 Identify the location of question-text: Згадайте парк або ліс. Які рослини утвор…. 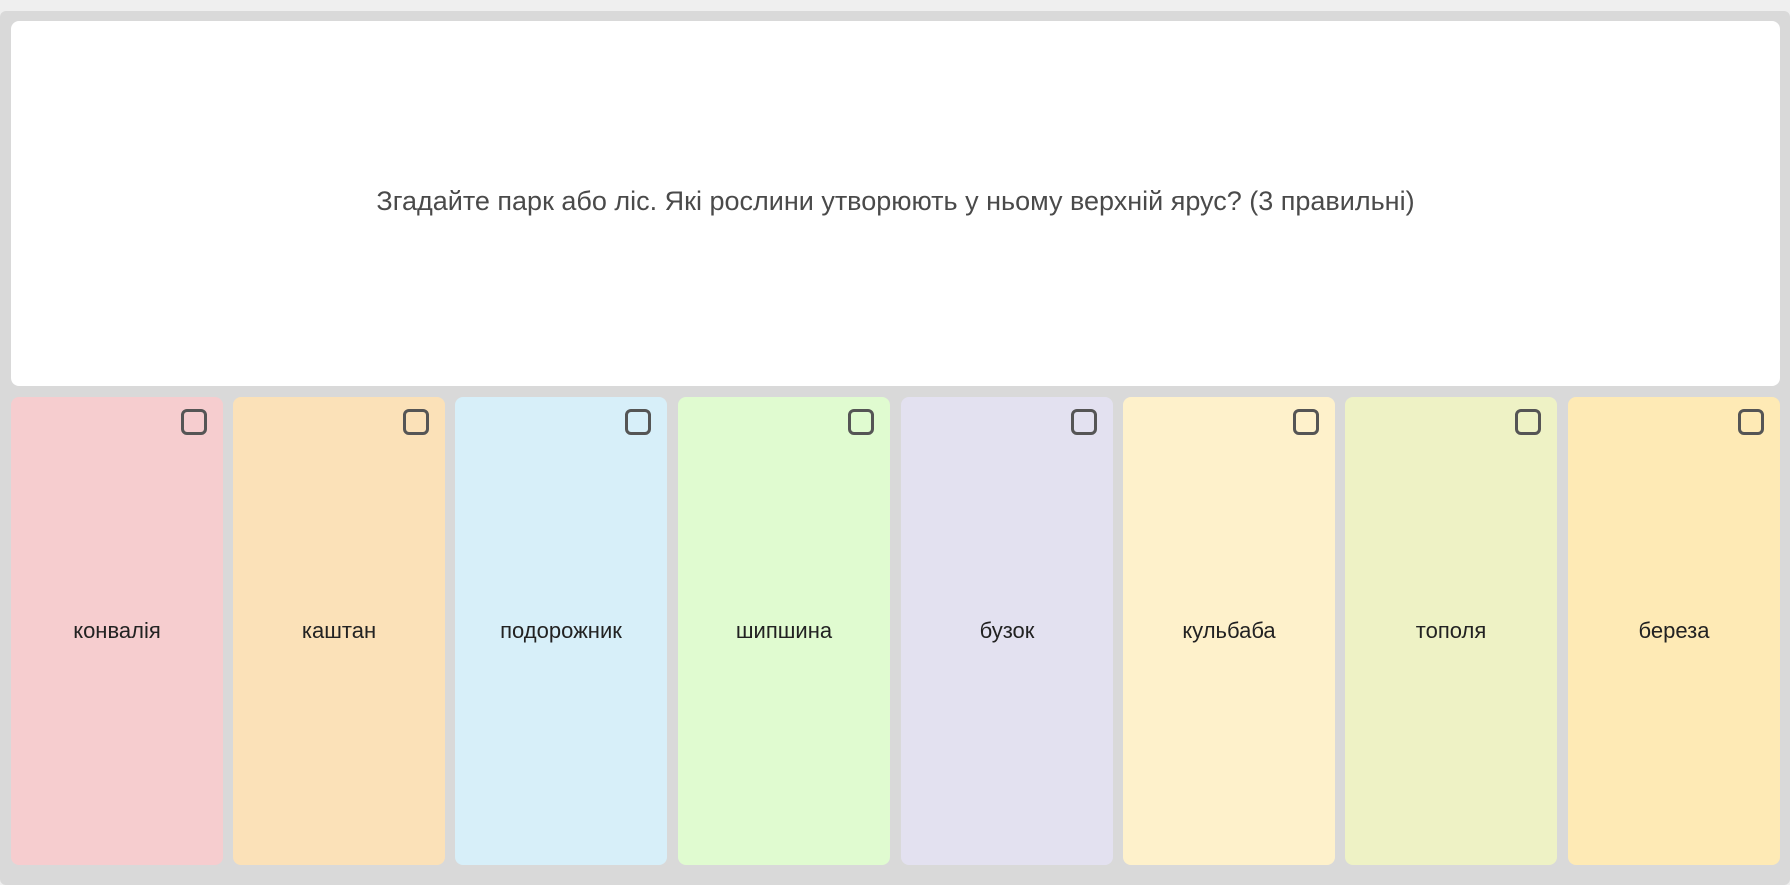
(895, 201).